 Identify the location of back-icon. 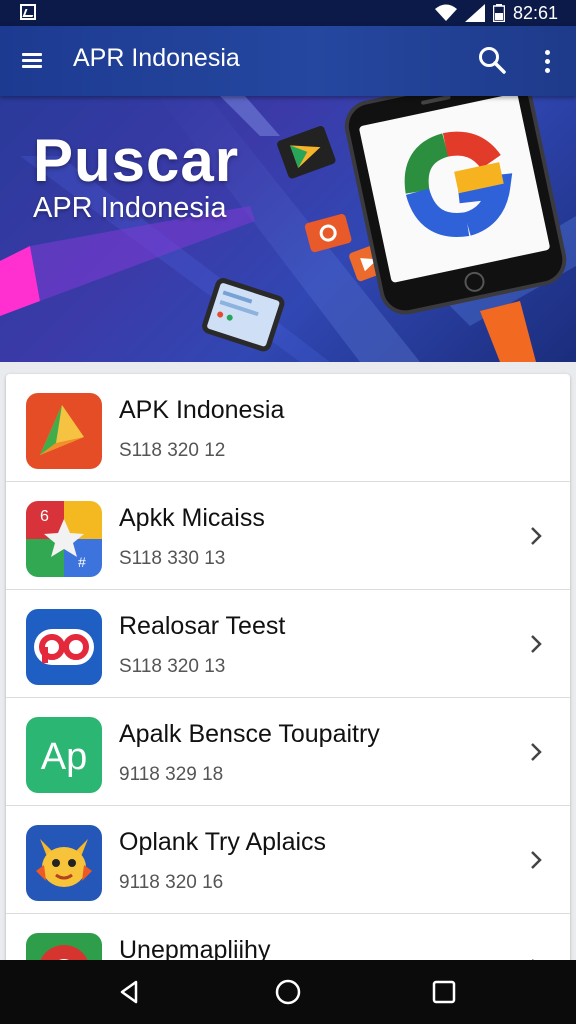
(130, 992).